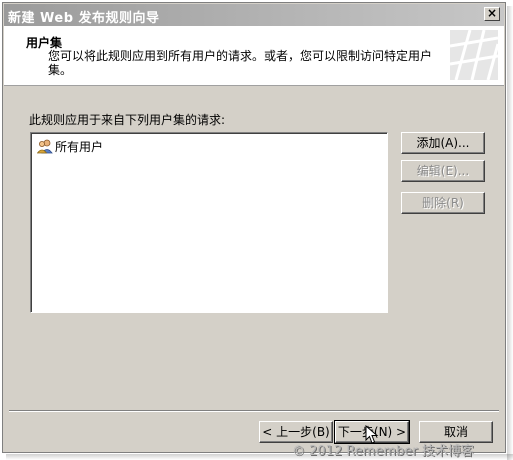 The height and width of the screenshot is (460, 513). What do you see at coordinates (79, 146) in the screenshot?
I see `list-item-label: 所有用户` at bounding box center [79, 146].